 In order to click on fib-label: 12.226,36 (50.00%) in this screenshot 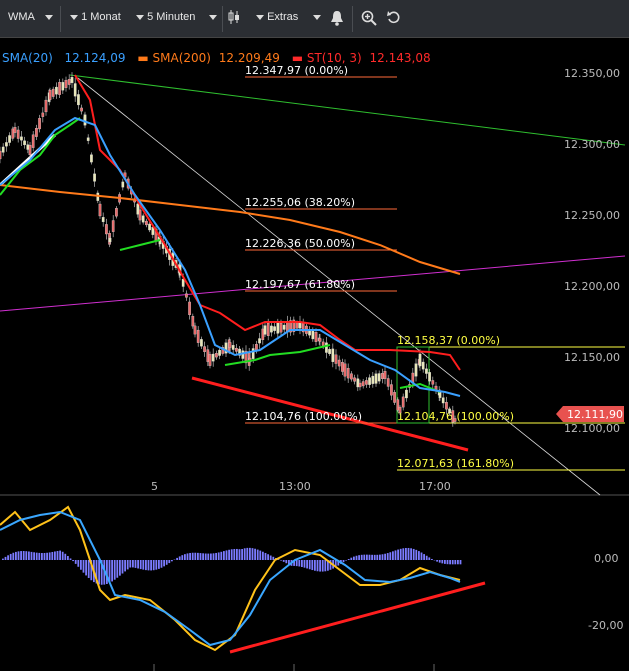, I will do `click(300, 243)`.